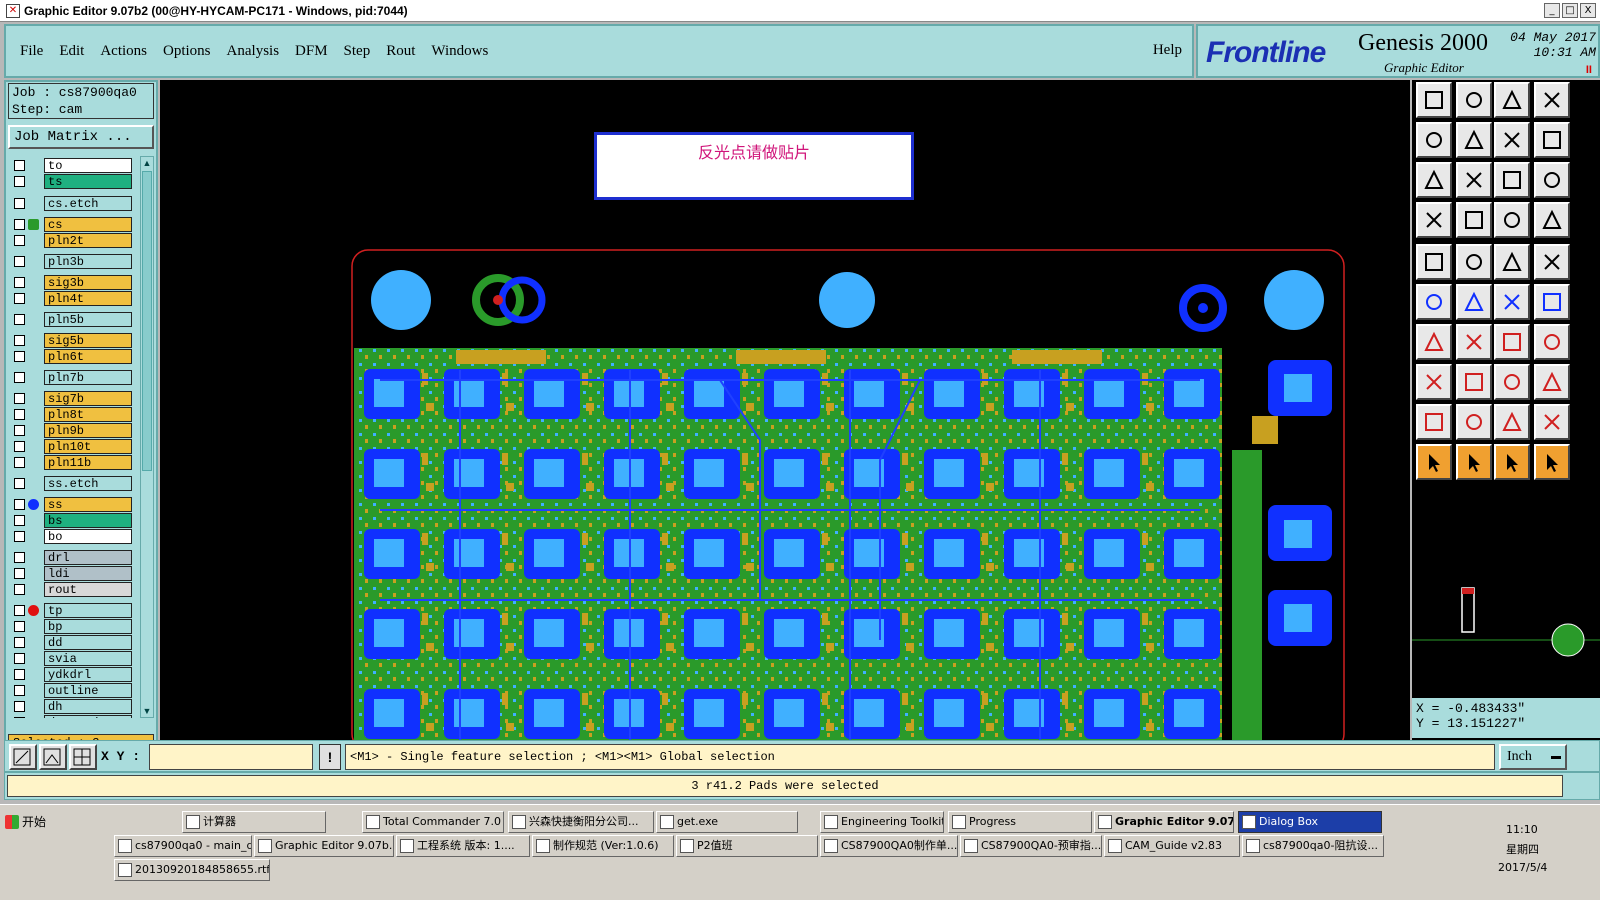  Describe the element at coordinates (71, 642) in the screenshot. I see `layer-row-dd: dd` at that location.